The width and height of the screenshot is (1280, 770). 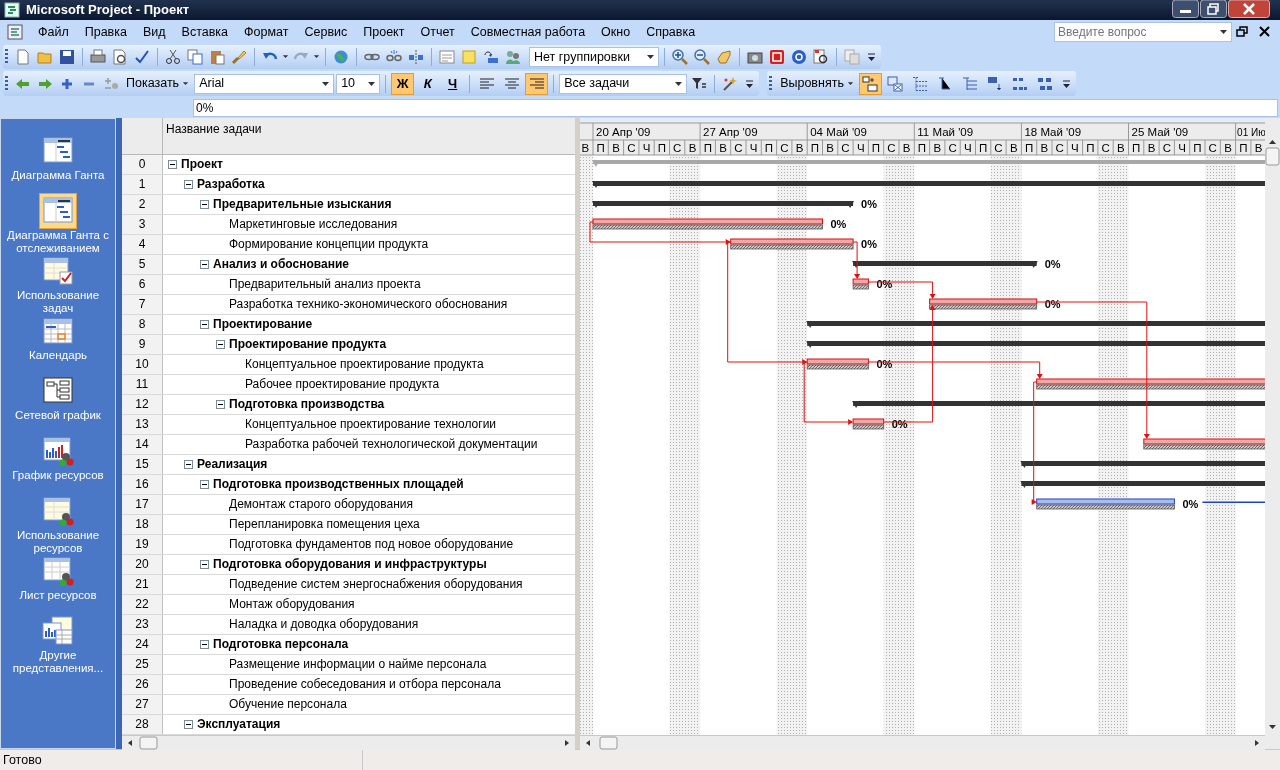 I want to click on view-bar-item: Использование задач, so click(x=58, y=283).